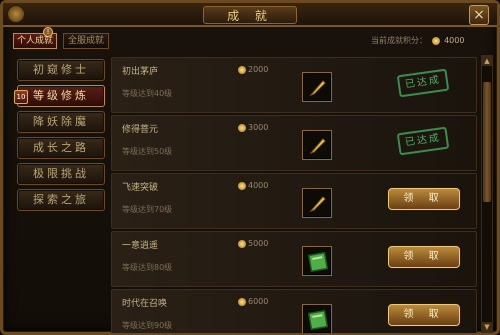  What do you see at coordinates (147, 209) in the screenshot?
I see `achievement-requirement: 等级达到70级` at bounding box center [147, 209].